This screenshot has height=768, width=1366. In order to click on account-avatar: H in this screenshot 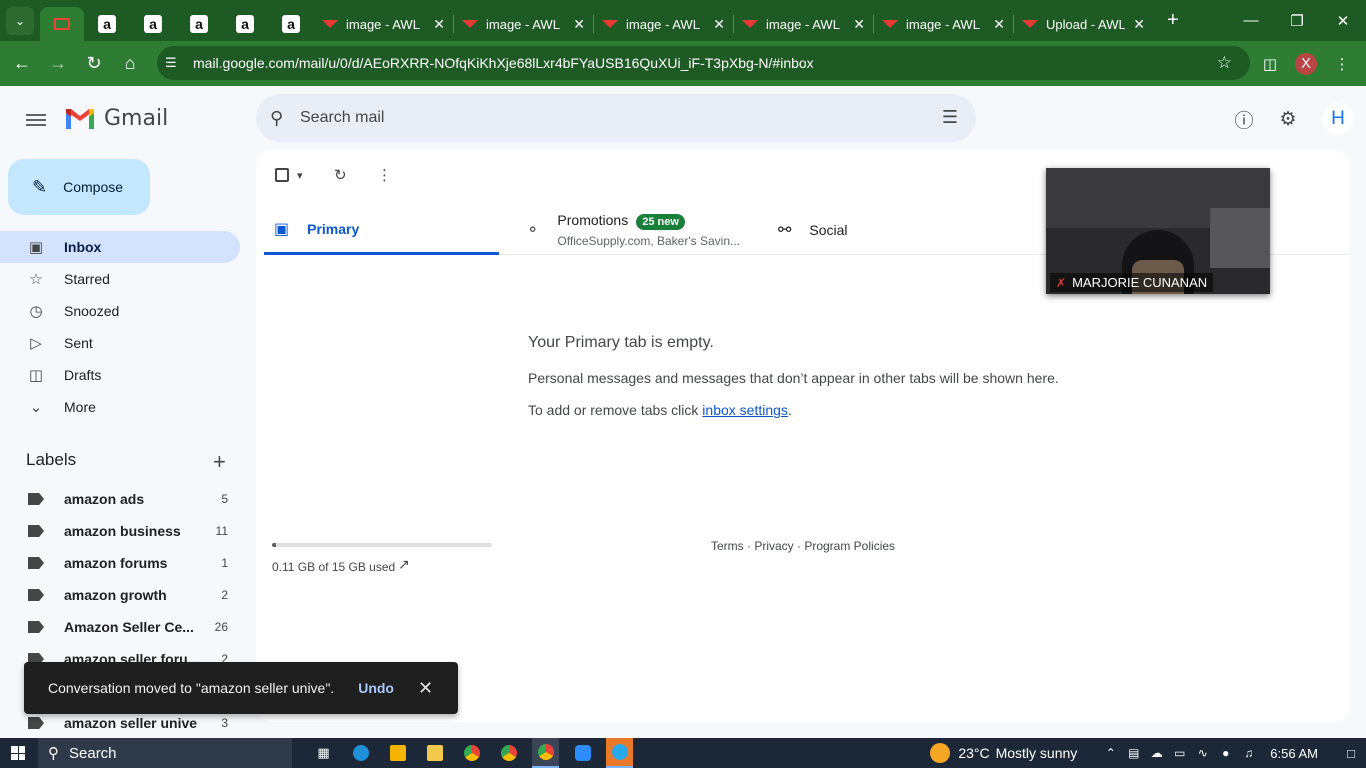, I will do `click(1338, 119)`.